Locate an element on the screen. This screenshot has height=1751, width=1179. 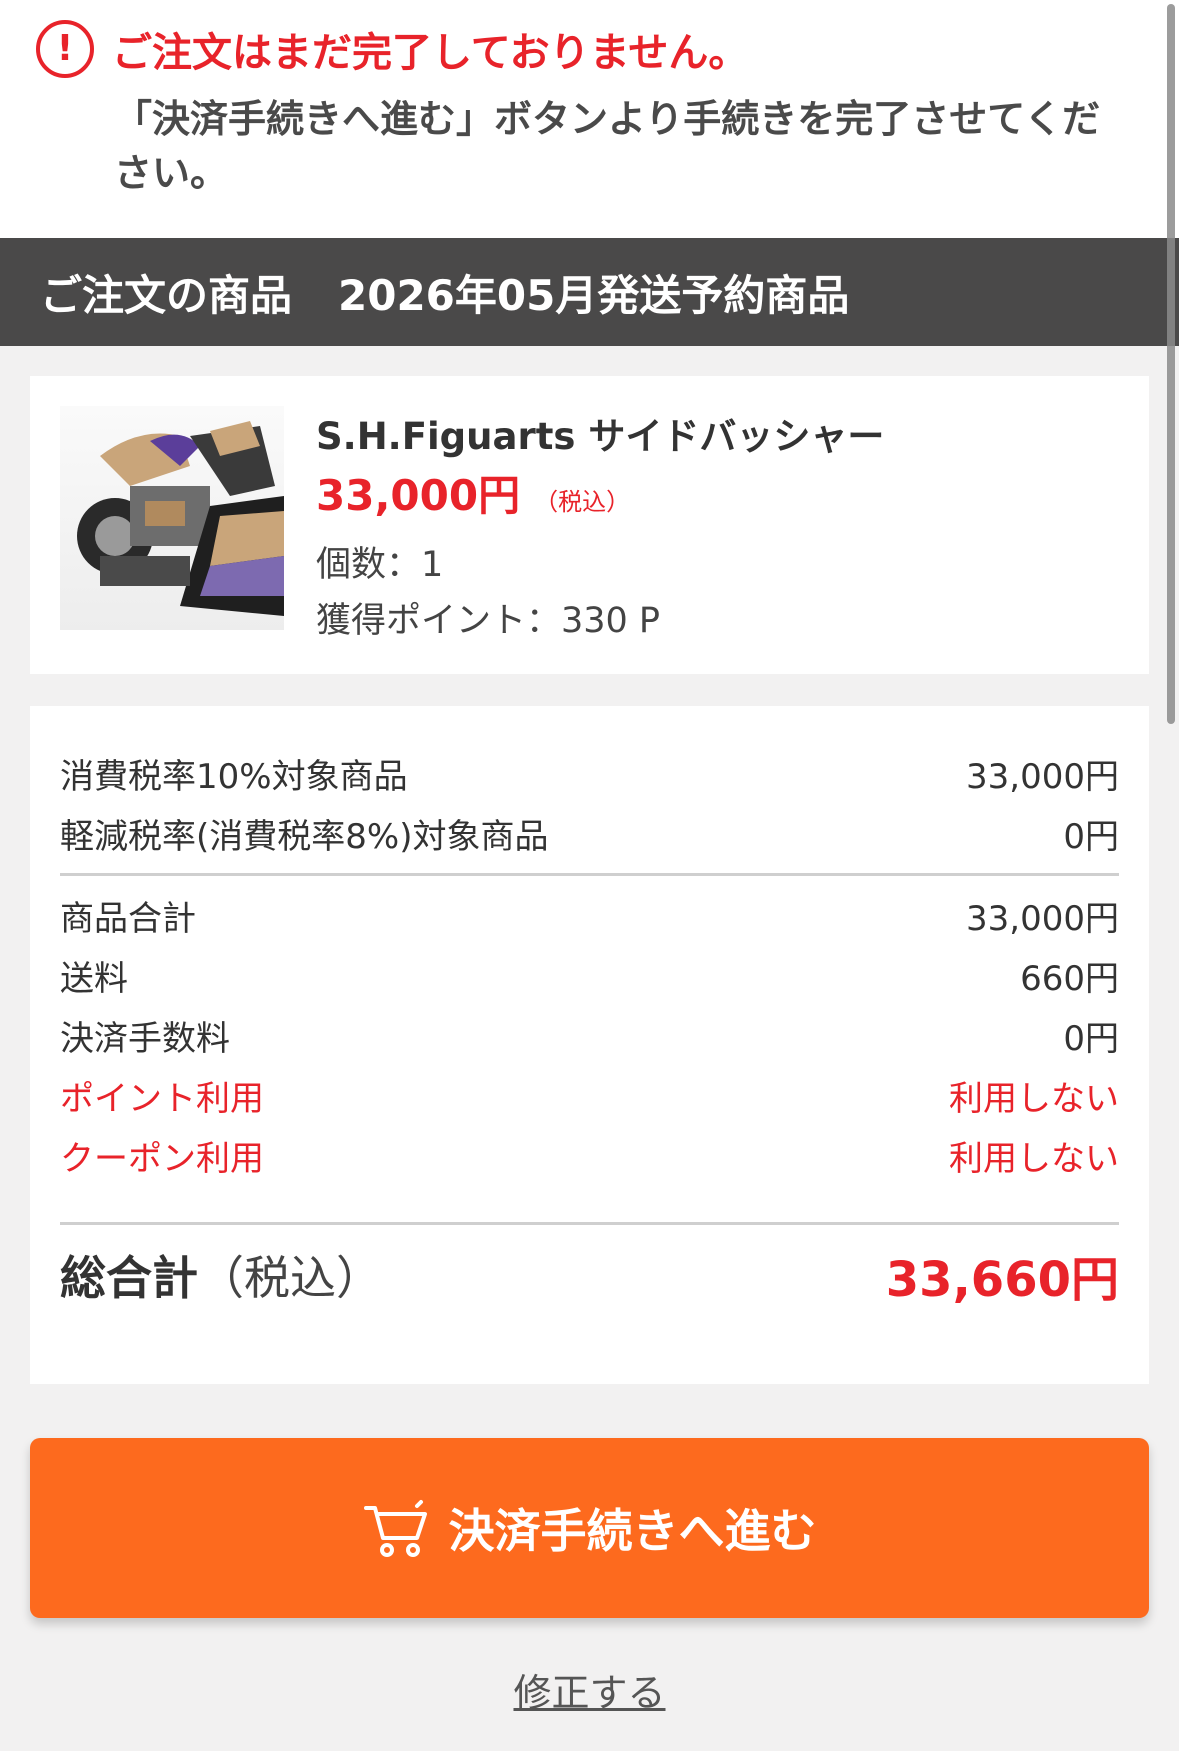
section-subtitle: 2026年05月発送予約商品 is located at coordinates (594, 295).